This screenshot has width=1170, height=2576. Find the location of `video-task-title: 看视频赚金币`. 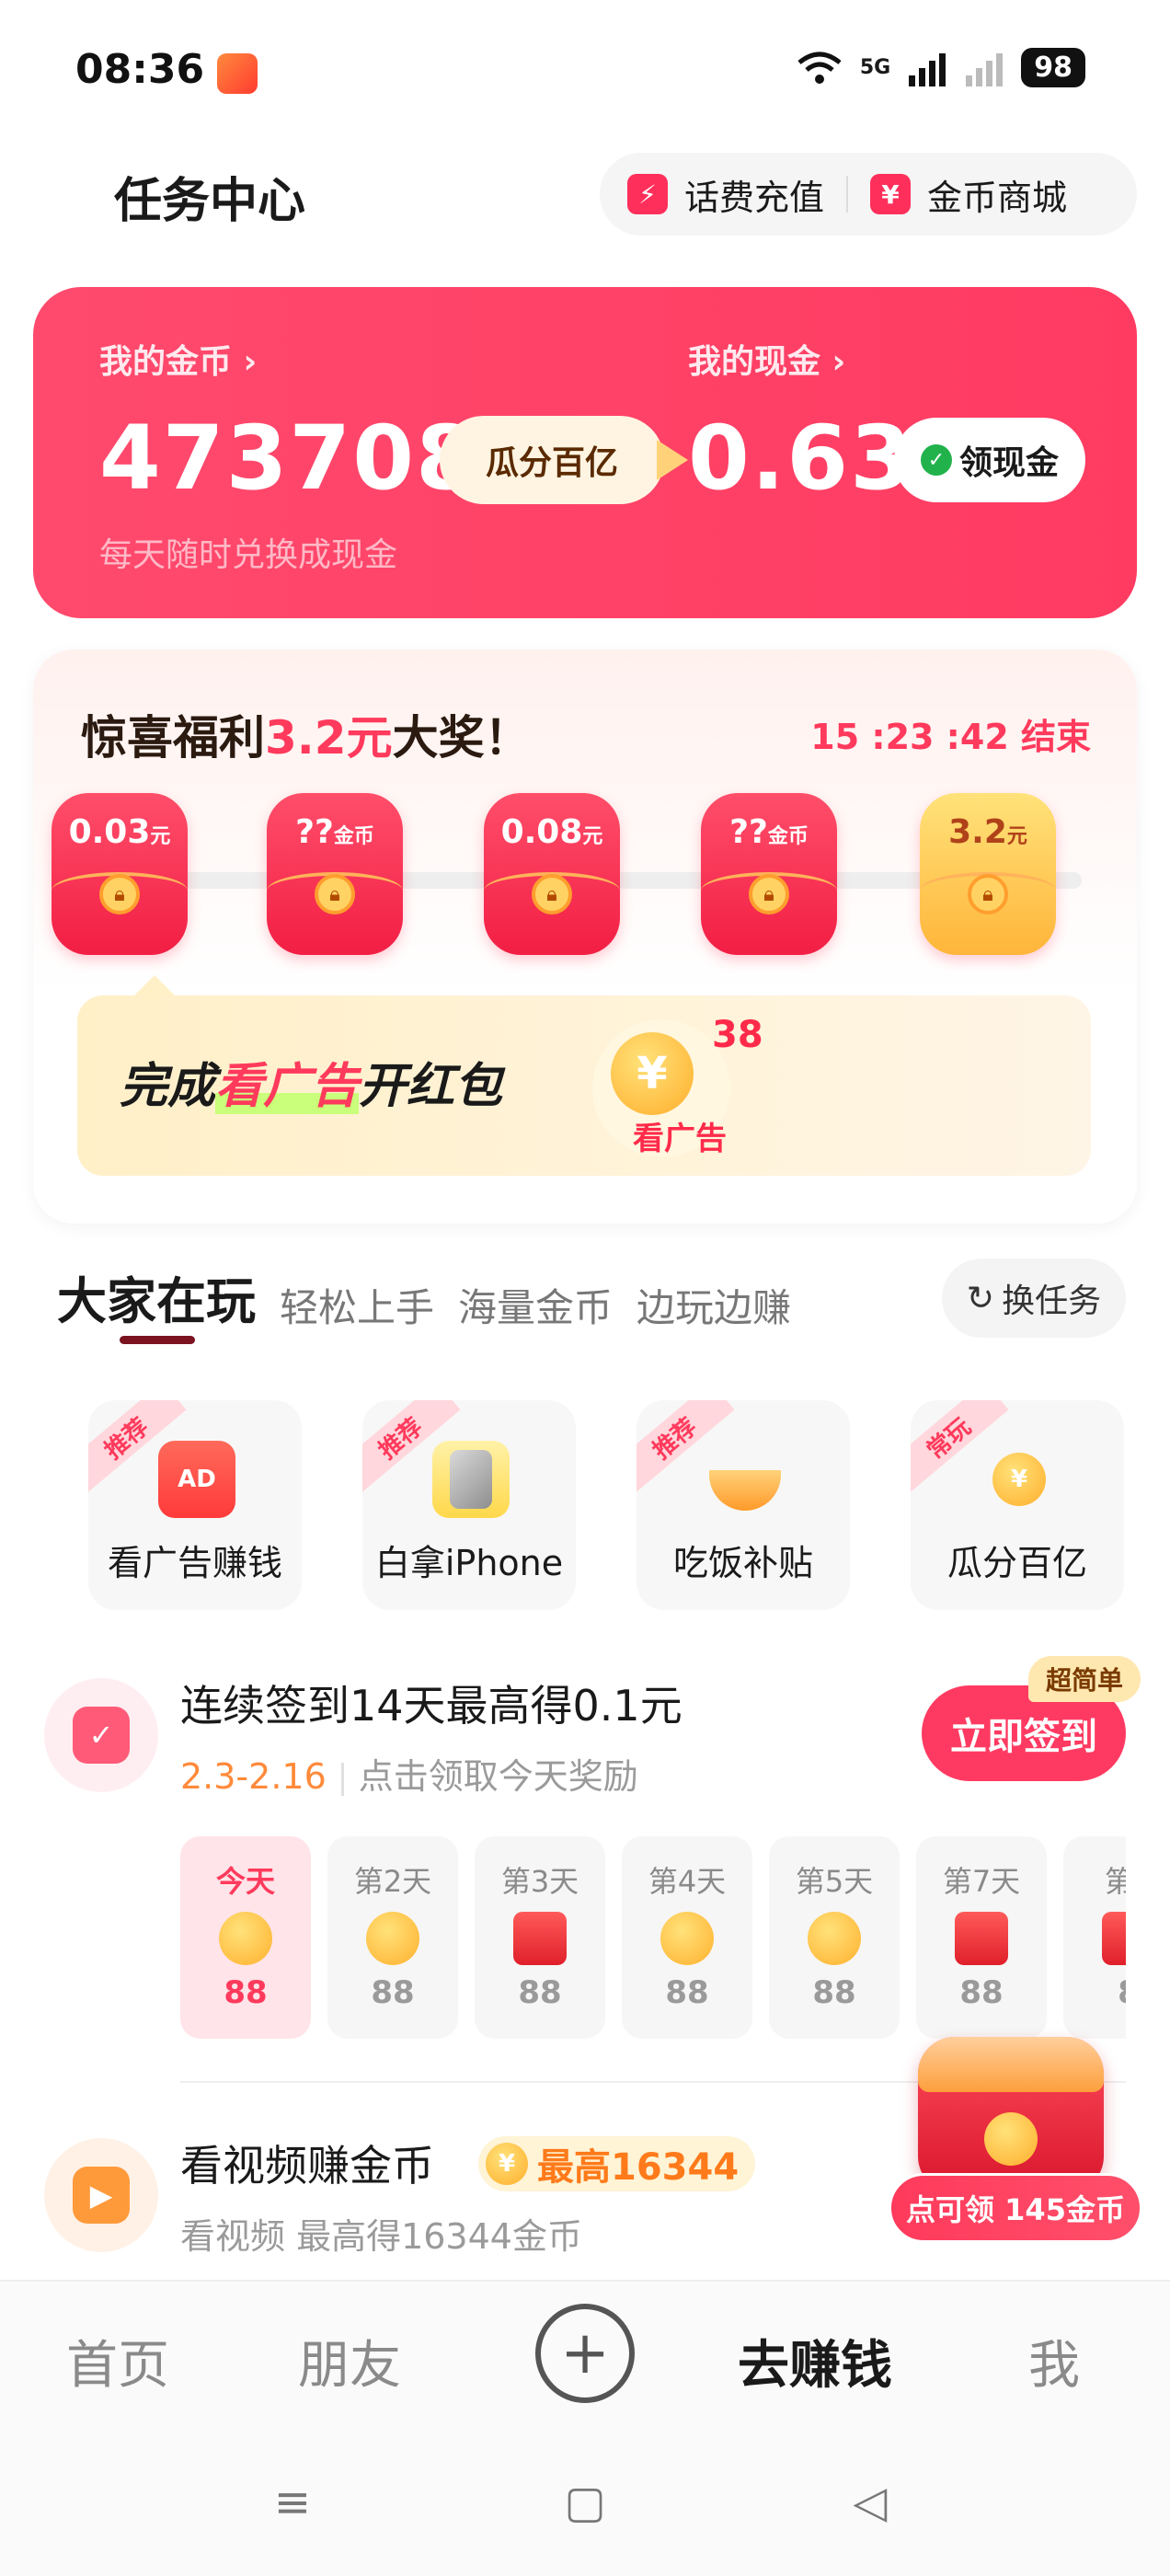

video-task-title: 看视频赚金币 is located at coordinates (307, 2166).